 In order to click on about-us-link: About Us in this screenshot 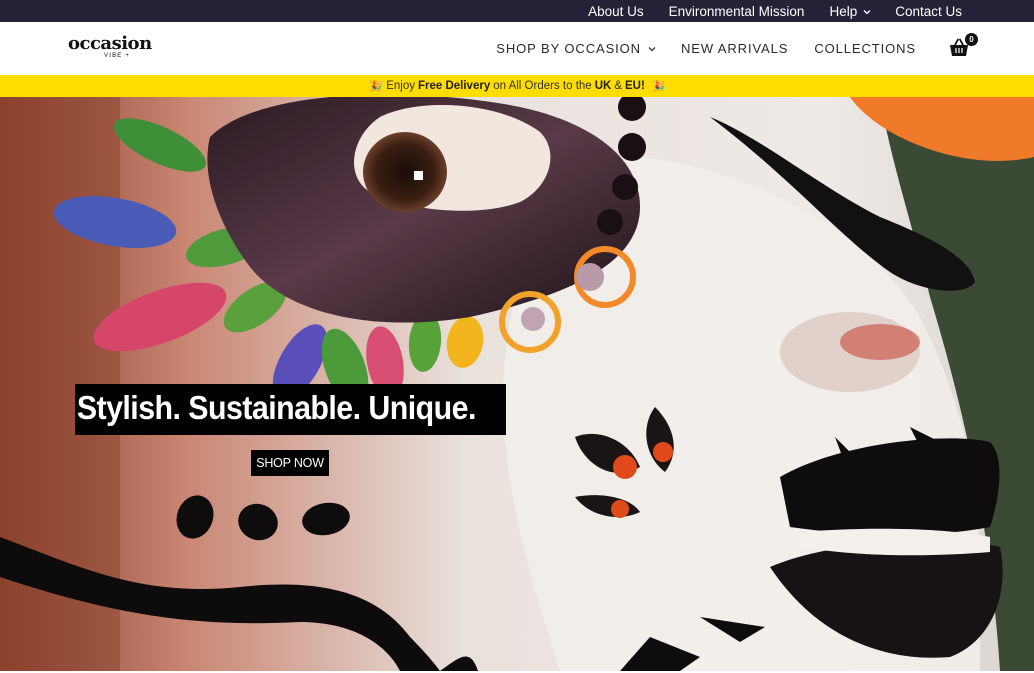, I will do `click(616, 11)`.